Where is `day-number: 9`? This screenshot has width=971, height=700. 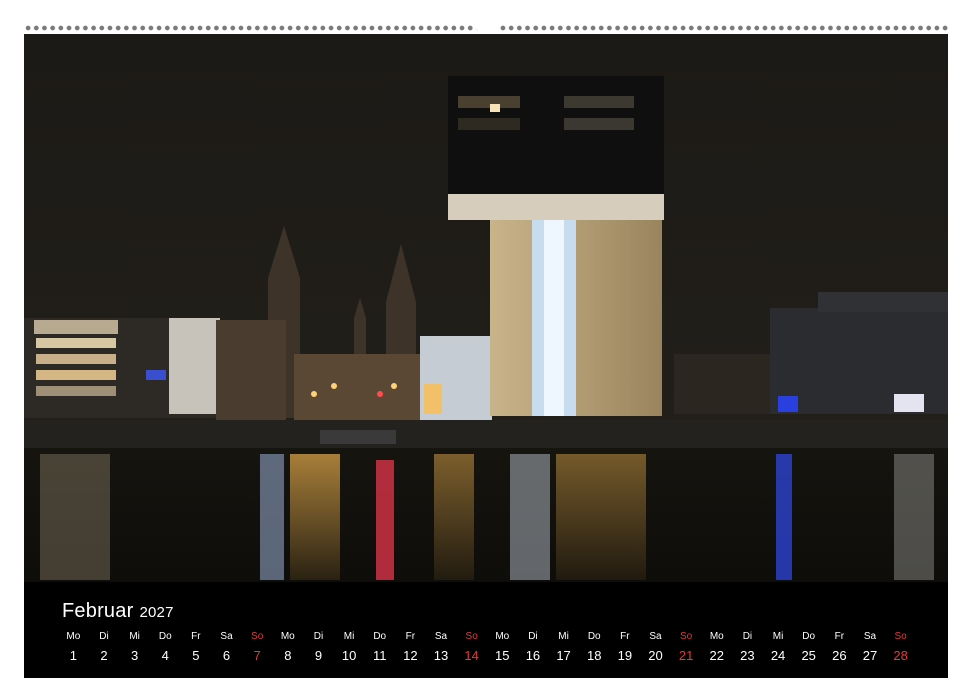
day-number: 9 is located at coordinates (318, 655).